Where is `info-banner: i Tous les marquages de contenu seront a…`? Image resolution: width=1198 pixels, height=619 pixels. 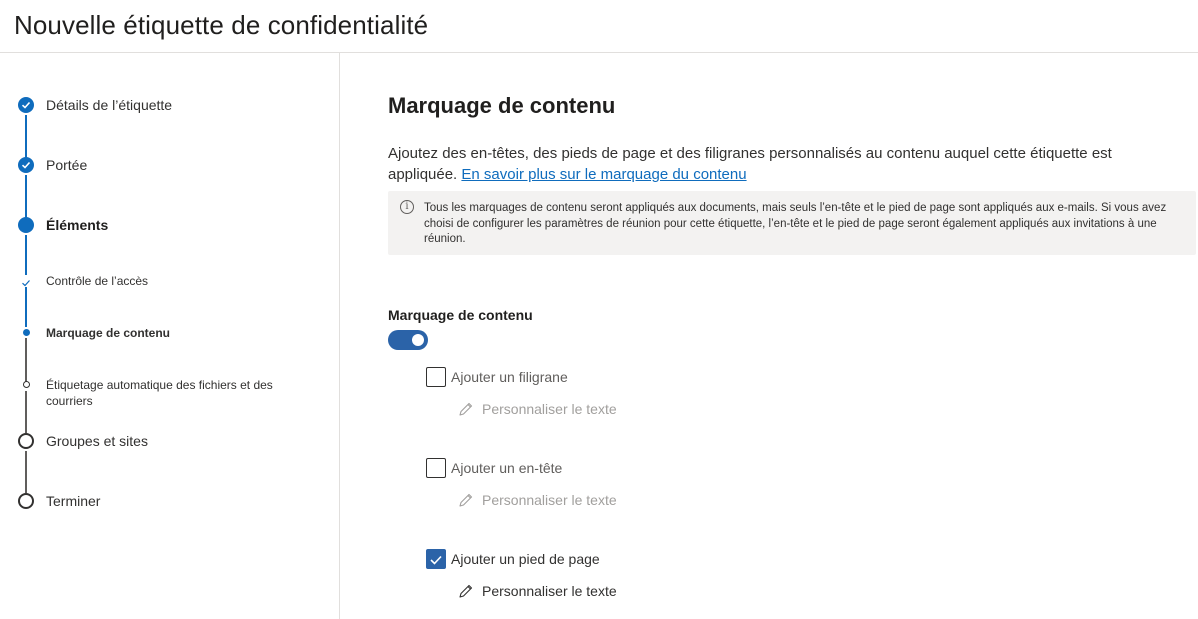 info-banner: i Tous les marquages de contenu seront a… is located at coordinates (792, 223).